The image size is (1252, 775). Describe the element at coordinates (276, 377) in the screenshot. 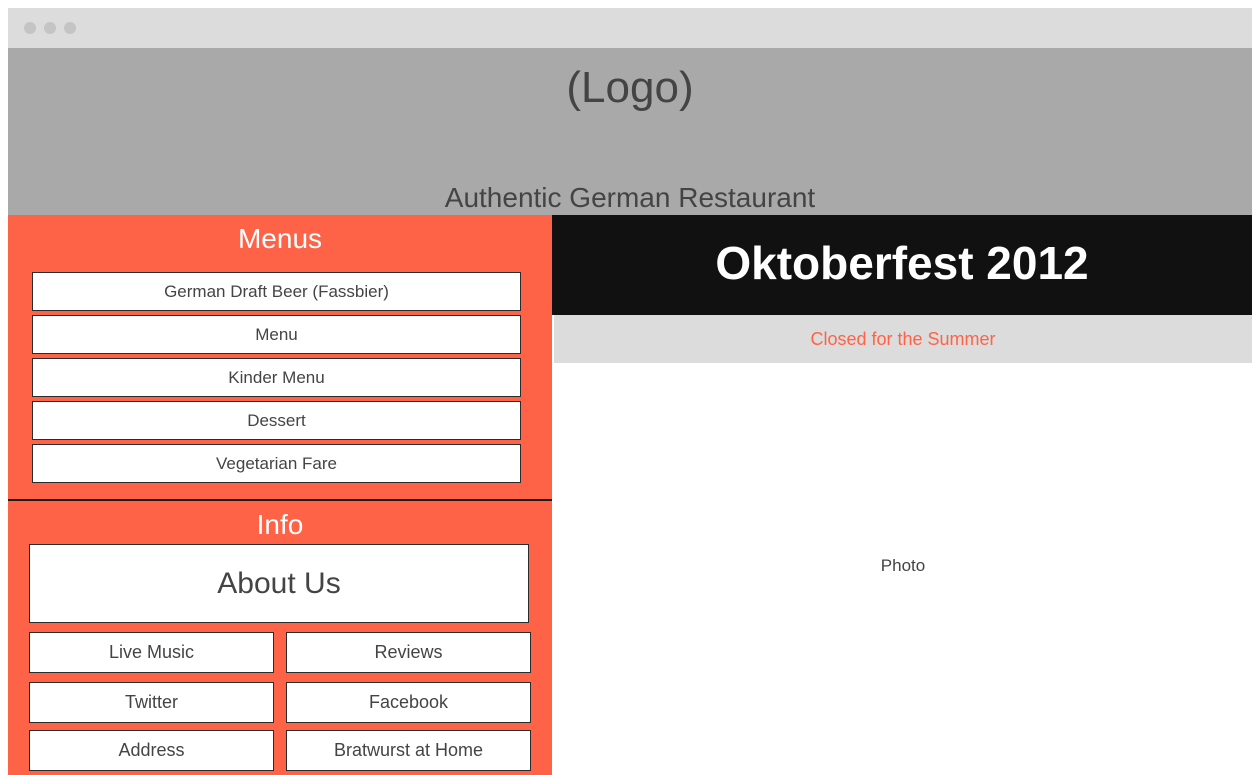

I see `menu-button-kinder-menu: Kinder Menu` at that location.